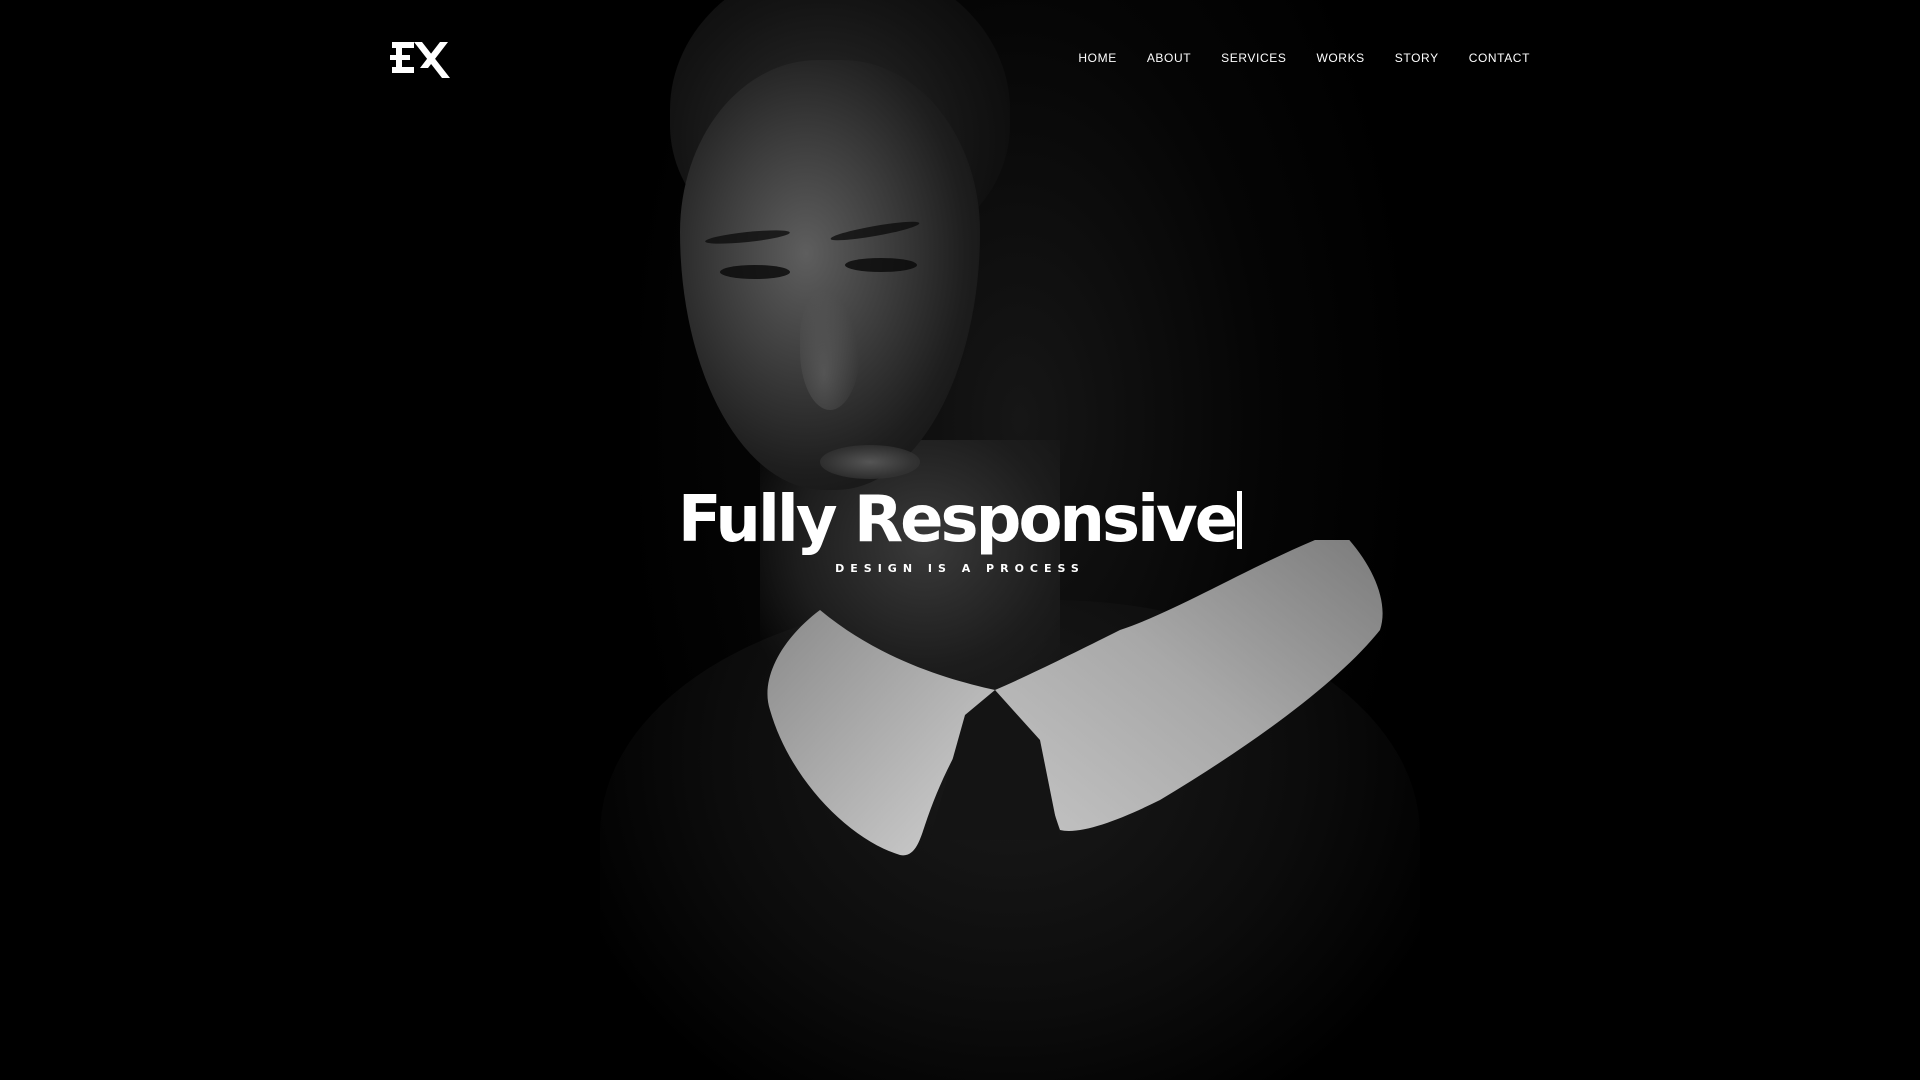  I want to click on nav-item-home: HOME, so click(1097, 58).